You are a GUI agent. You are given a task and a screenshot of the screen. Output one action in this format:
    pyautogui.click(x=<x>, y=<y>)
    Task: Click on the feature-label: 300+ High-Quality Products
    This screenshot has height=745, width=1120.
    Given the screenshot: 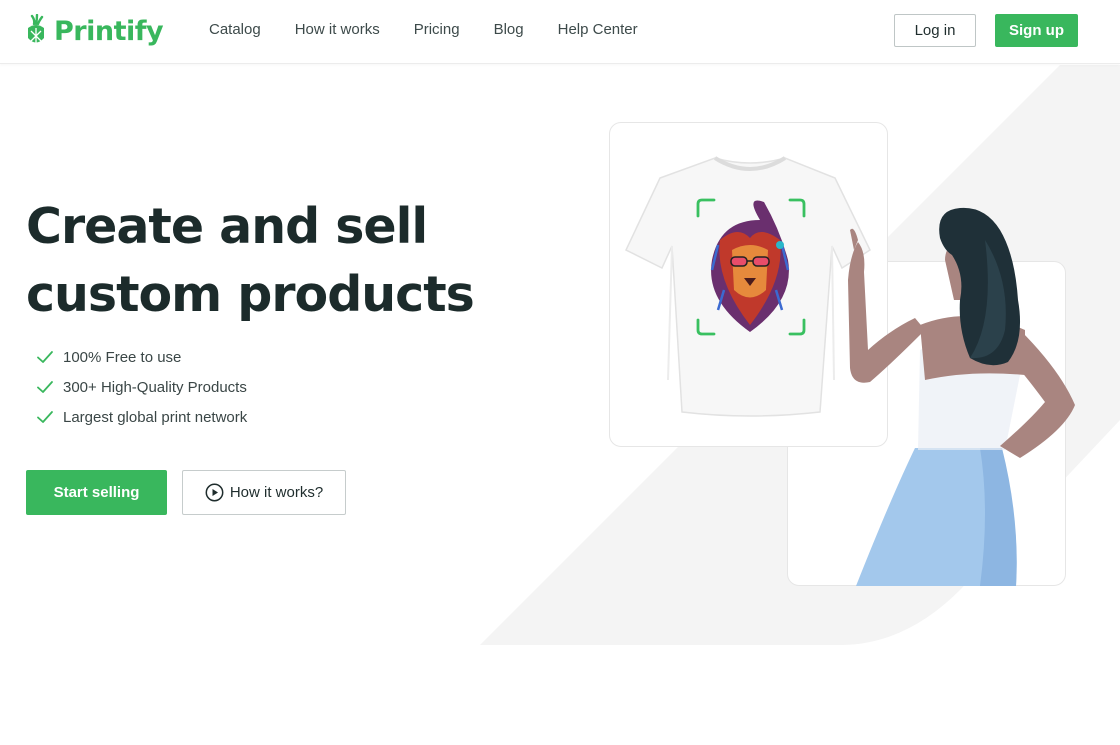 What is the action you would take?
    pyautogui.click(x=155, y=387)
    